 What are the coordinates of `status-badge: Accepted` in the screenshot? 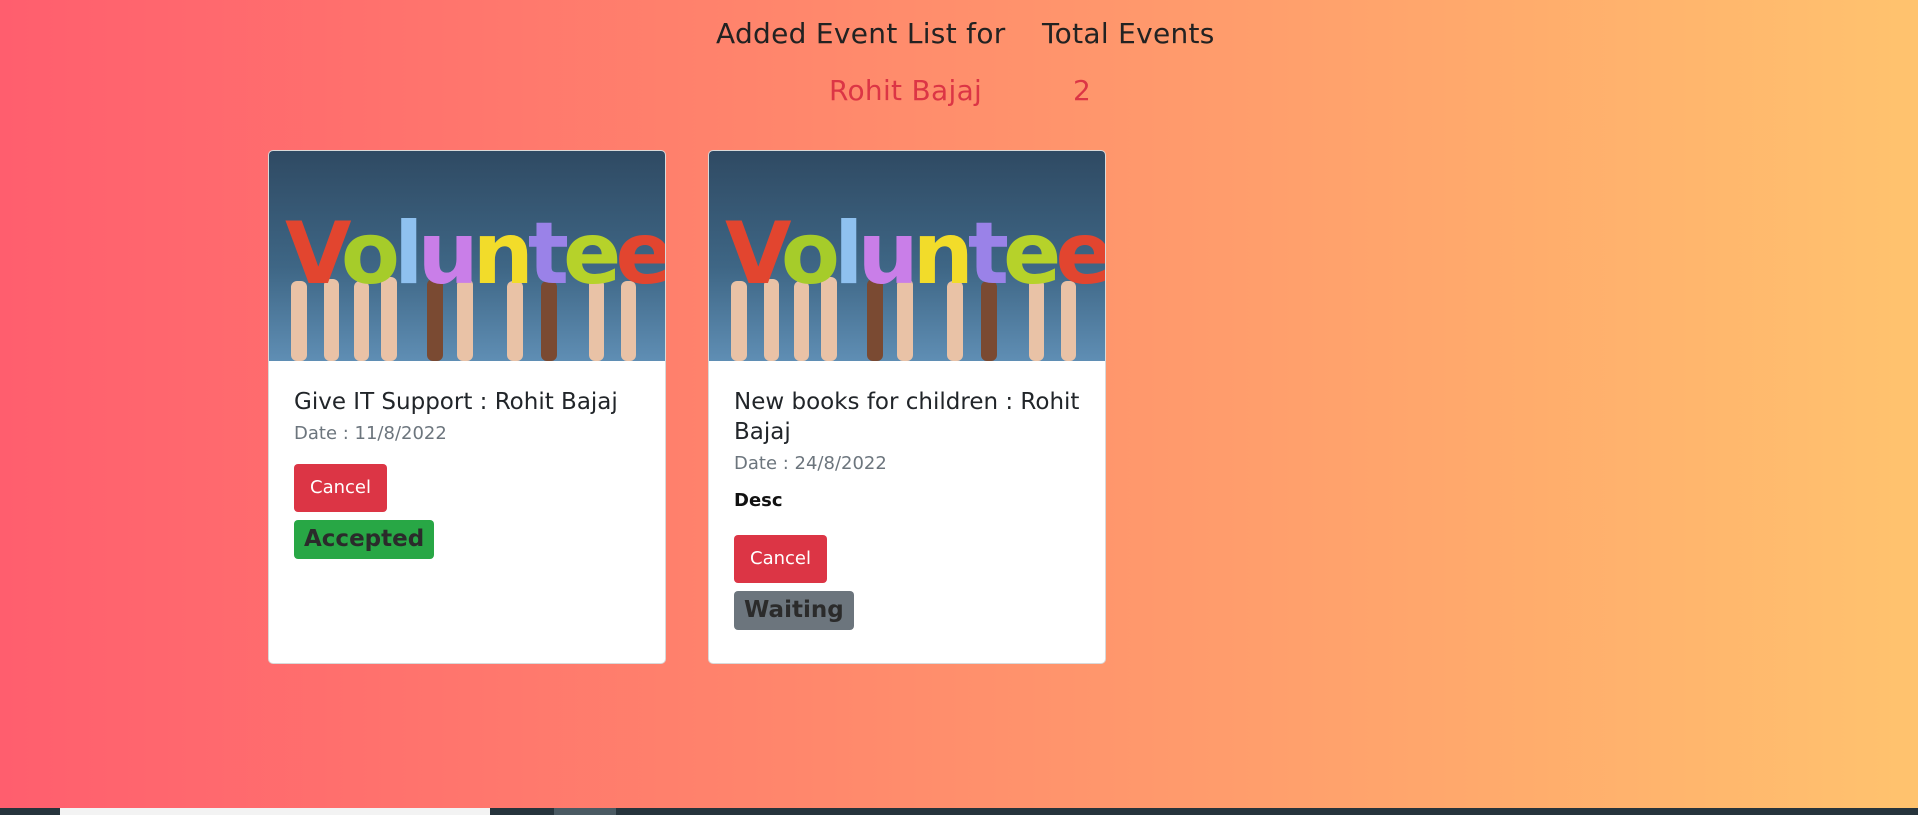 It's located at (364, 539).